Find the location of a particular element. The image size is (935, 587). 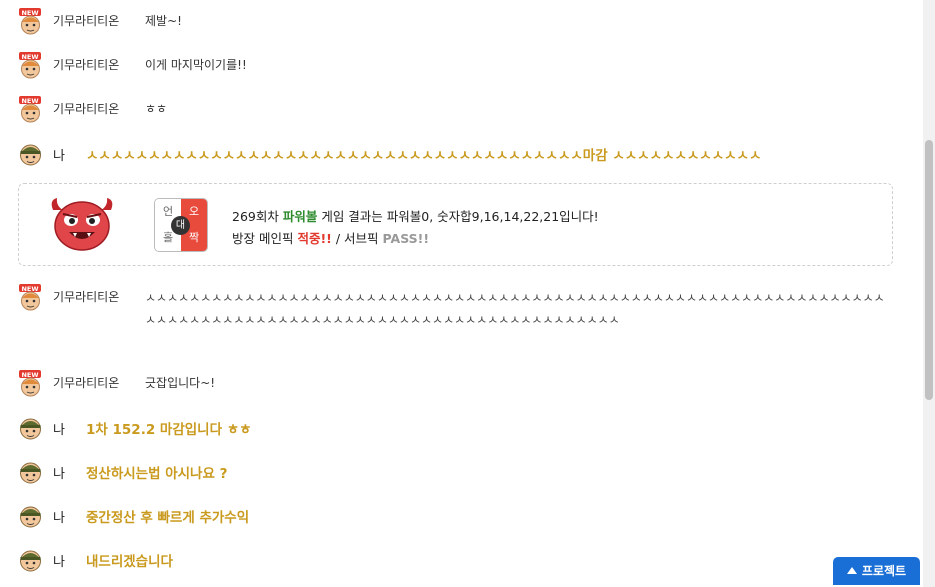

result-numbers: 게임 결과는 파워볼0, 숫자합9,16,14,22,21입니다! is located at coordinates (458, 216).